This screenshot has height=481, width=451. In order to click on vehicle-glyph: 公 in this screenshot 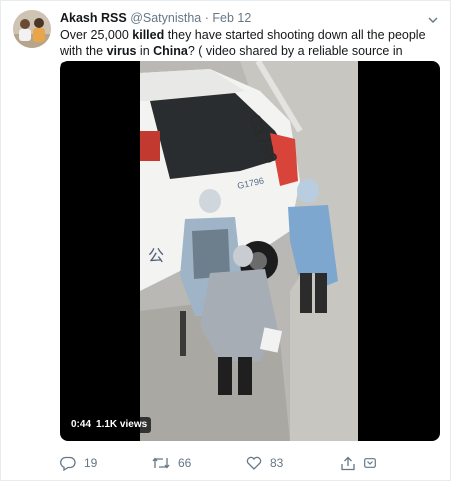, I will do `click(156, 255)`.